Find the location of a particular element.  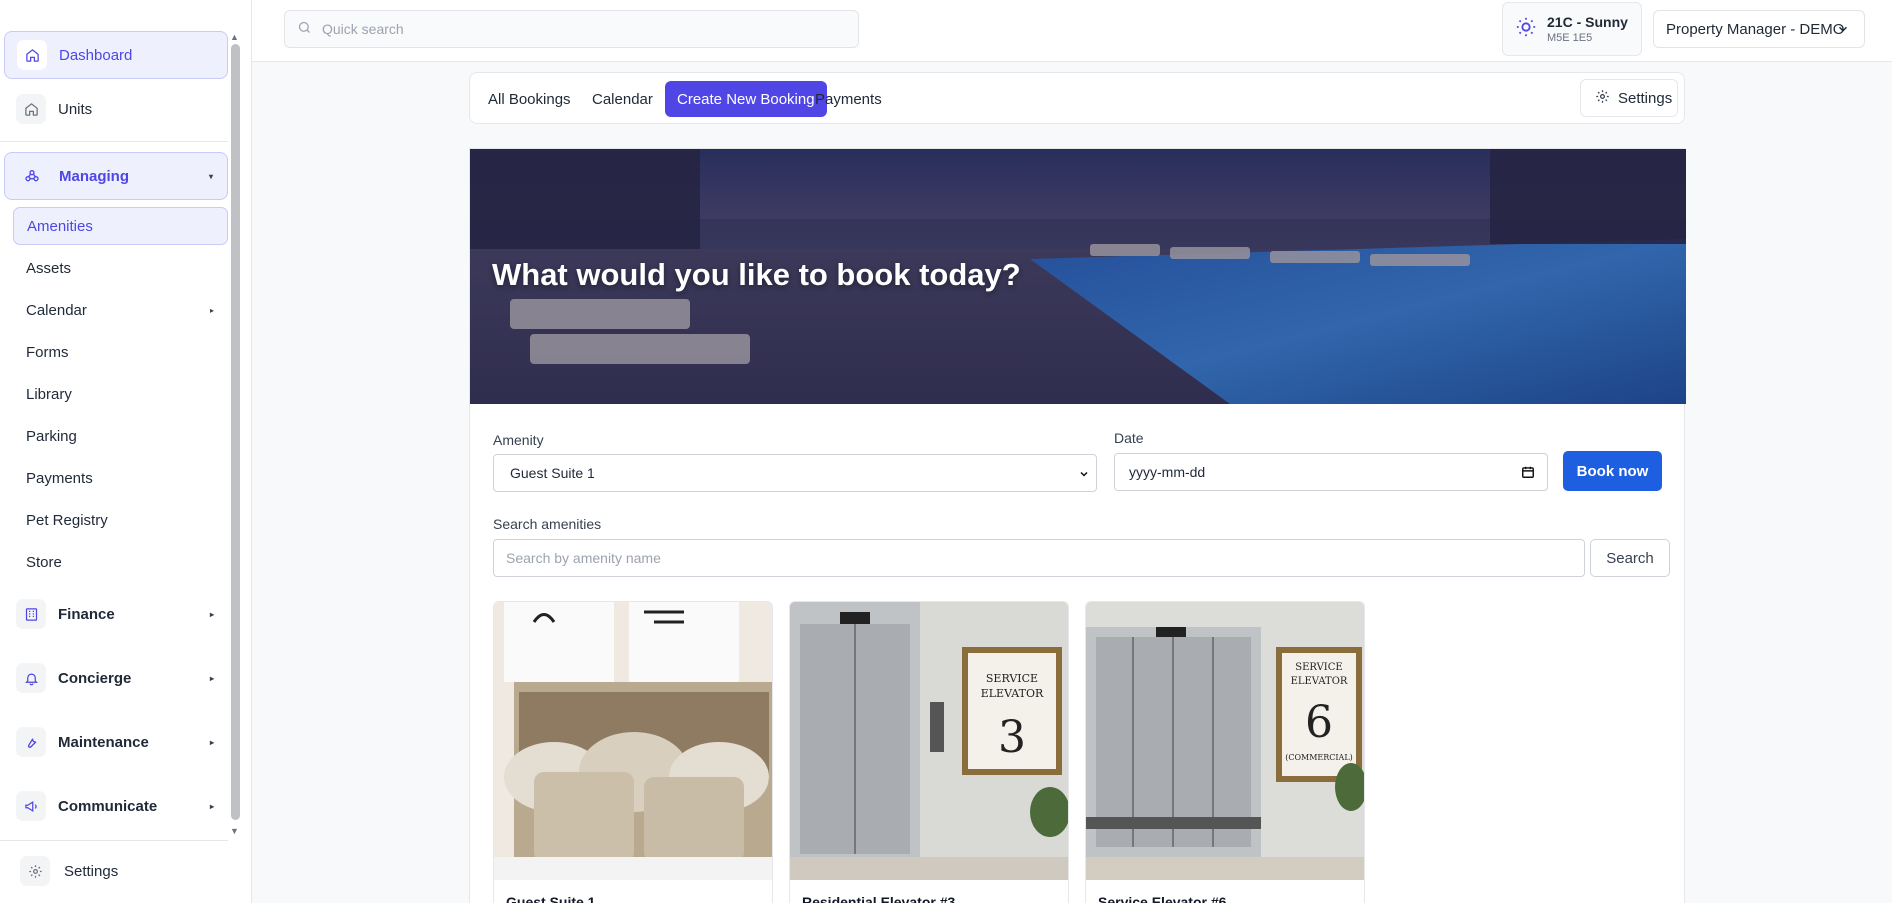

sidebar-item-label: Maintenance is located at coordinates (103, 742).